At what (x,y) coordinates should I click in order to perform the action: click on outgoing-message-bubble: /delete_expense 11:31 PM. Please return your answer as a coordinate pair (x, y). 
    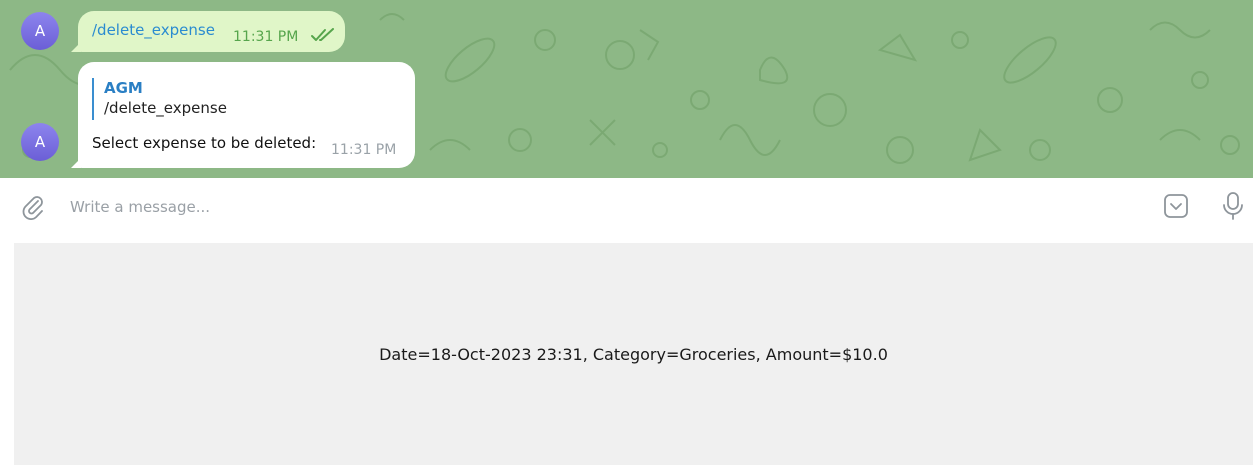
    Looking at the image, I should click on (208, 31).